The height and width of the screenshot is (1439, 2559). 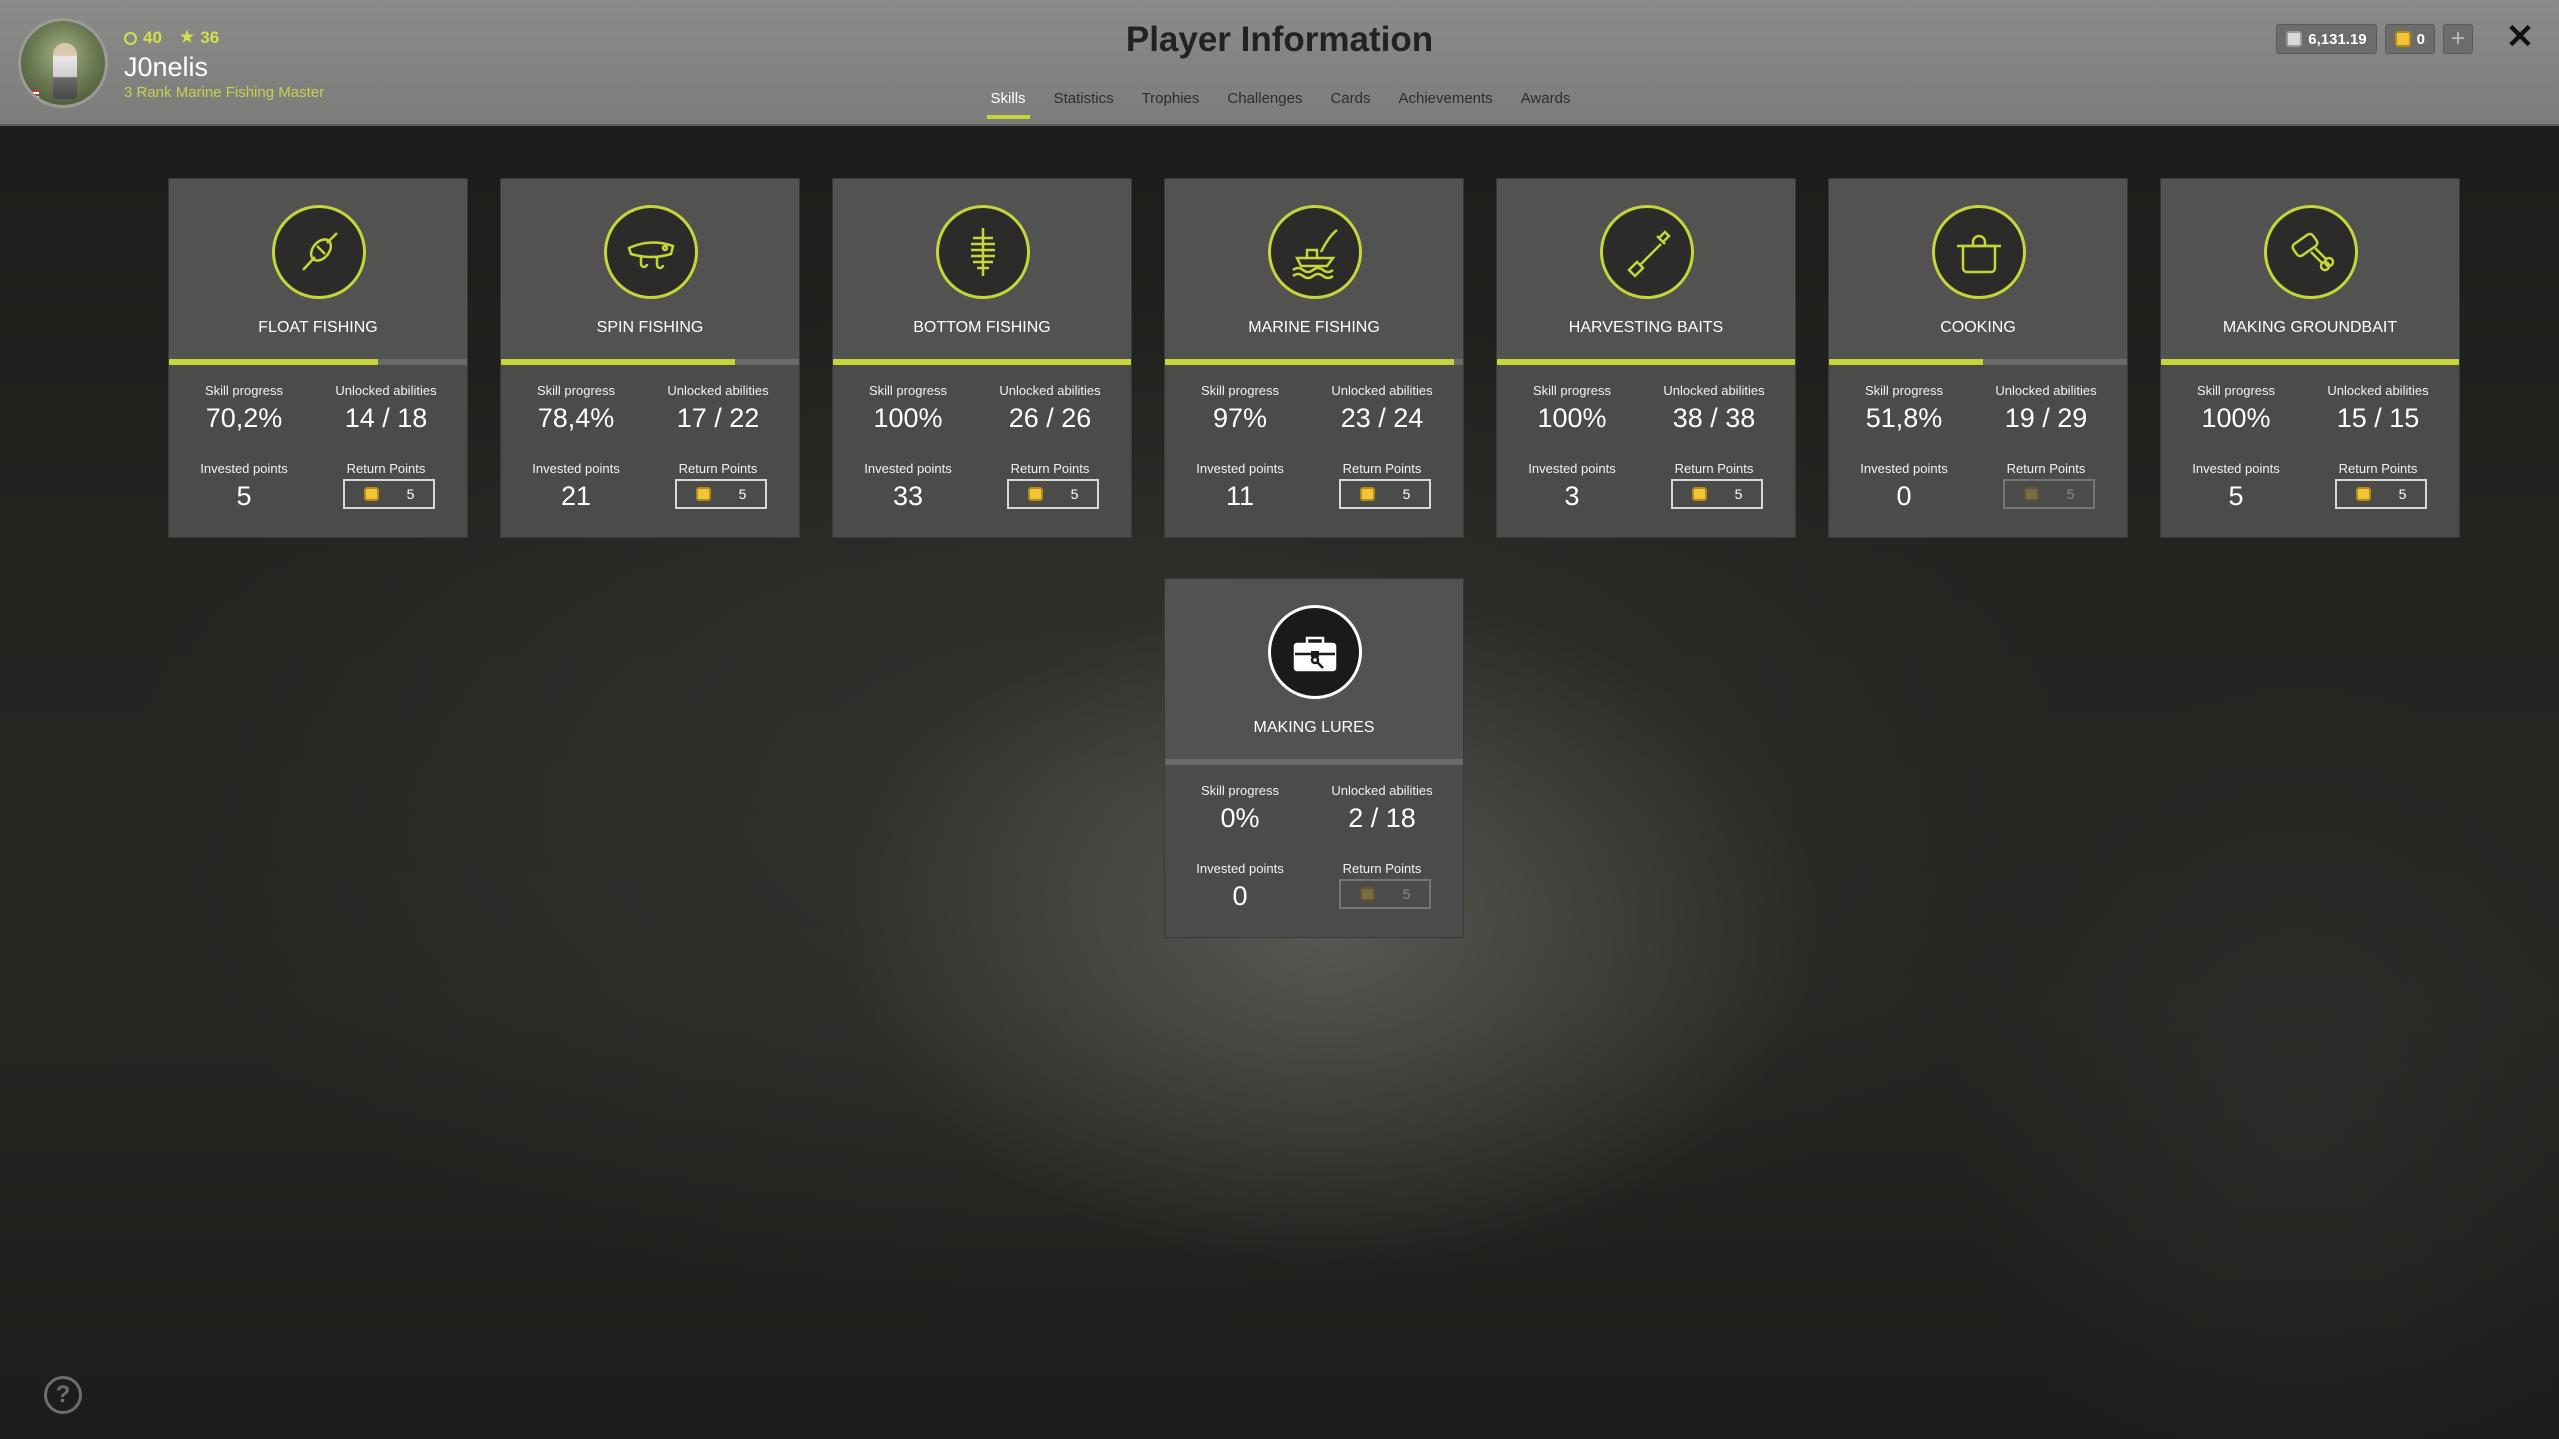 What do you see at coordinates (244, 418) in the screenshot?
I see `skill-progress-value: 70,2%` at bounding box center [244, 418].